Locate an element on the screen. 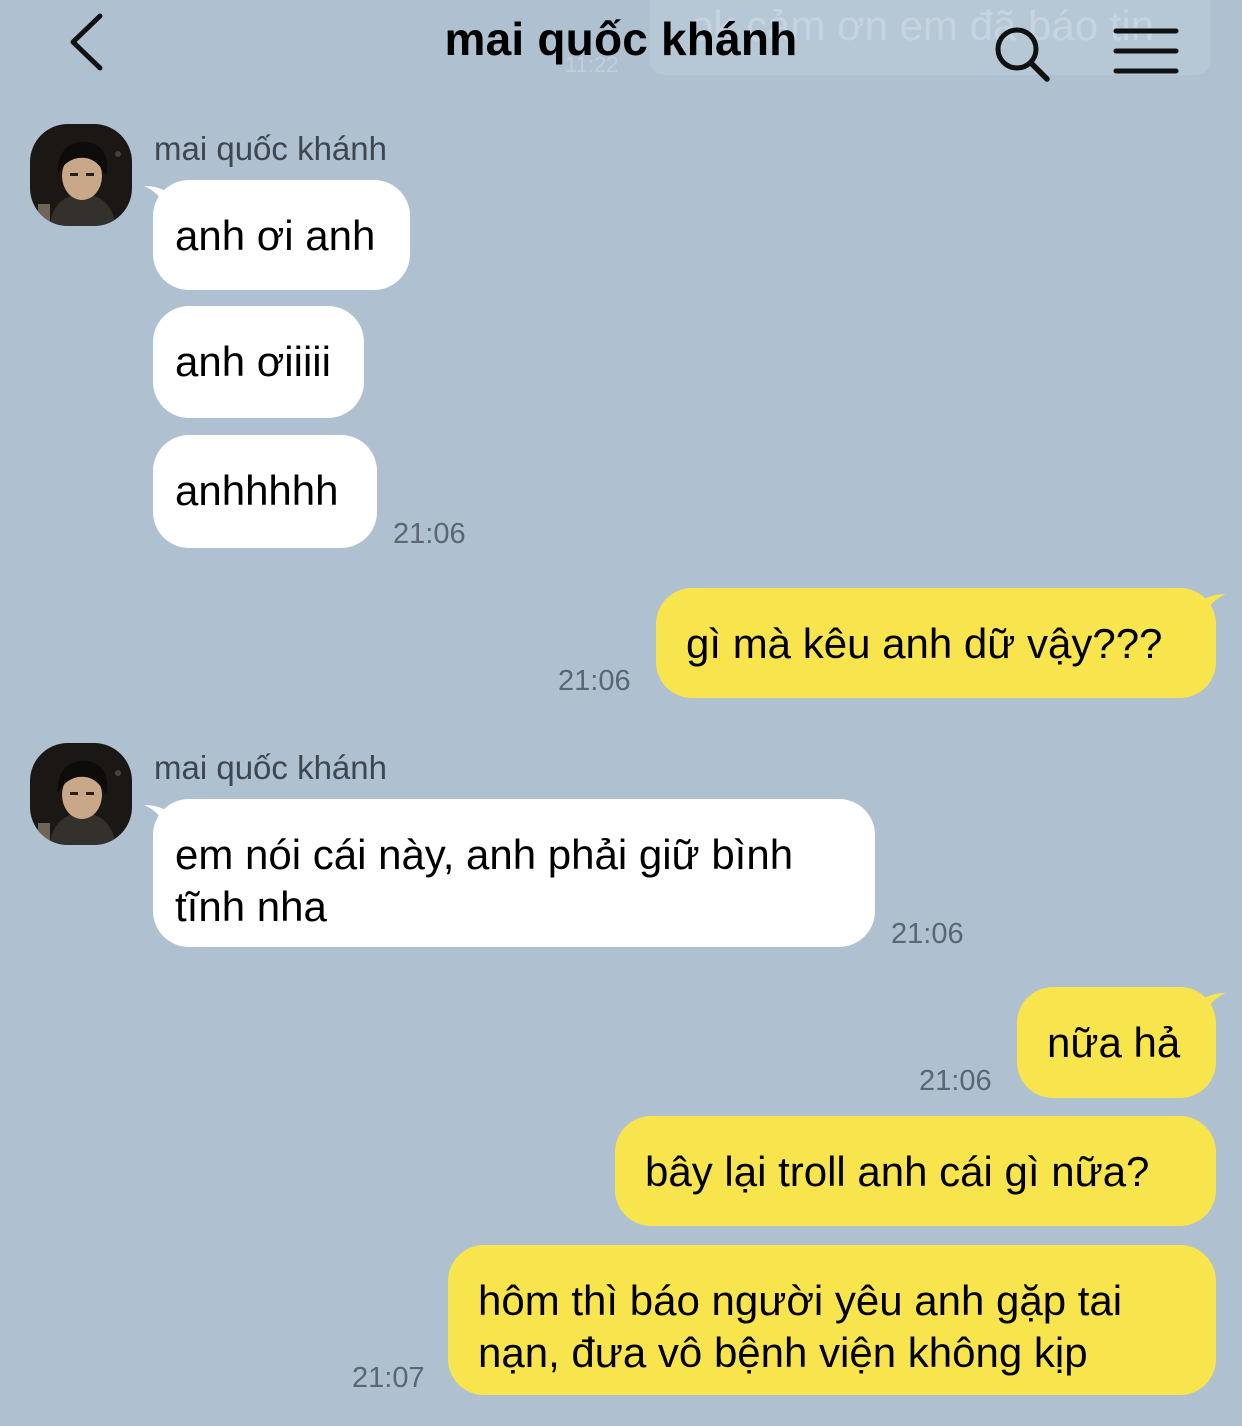  message-bubble-outgoing: gì mà kêu anh dữ vậy??? is located at coordinates (936, 643).